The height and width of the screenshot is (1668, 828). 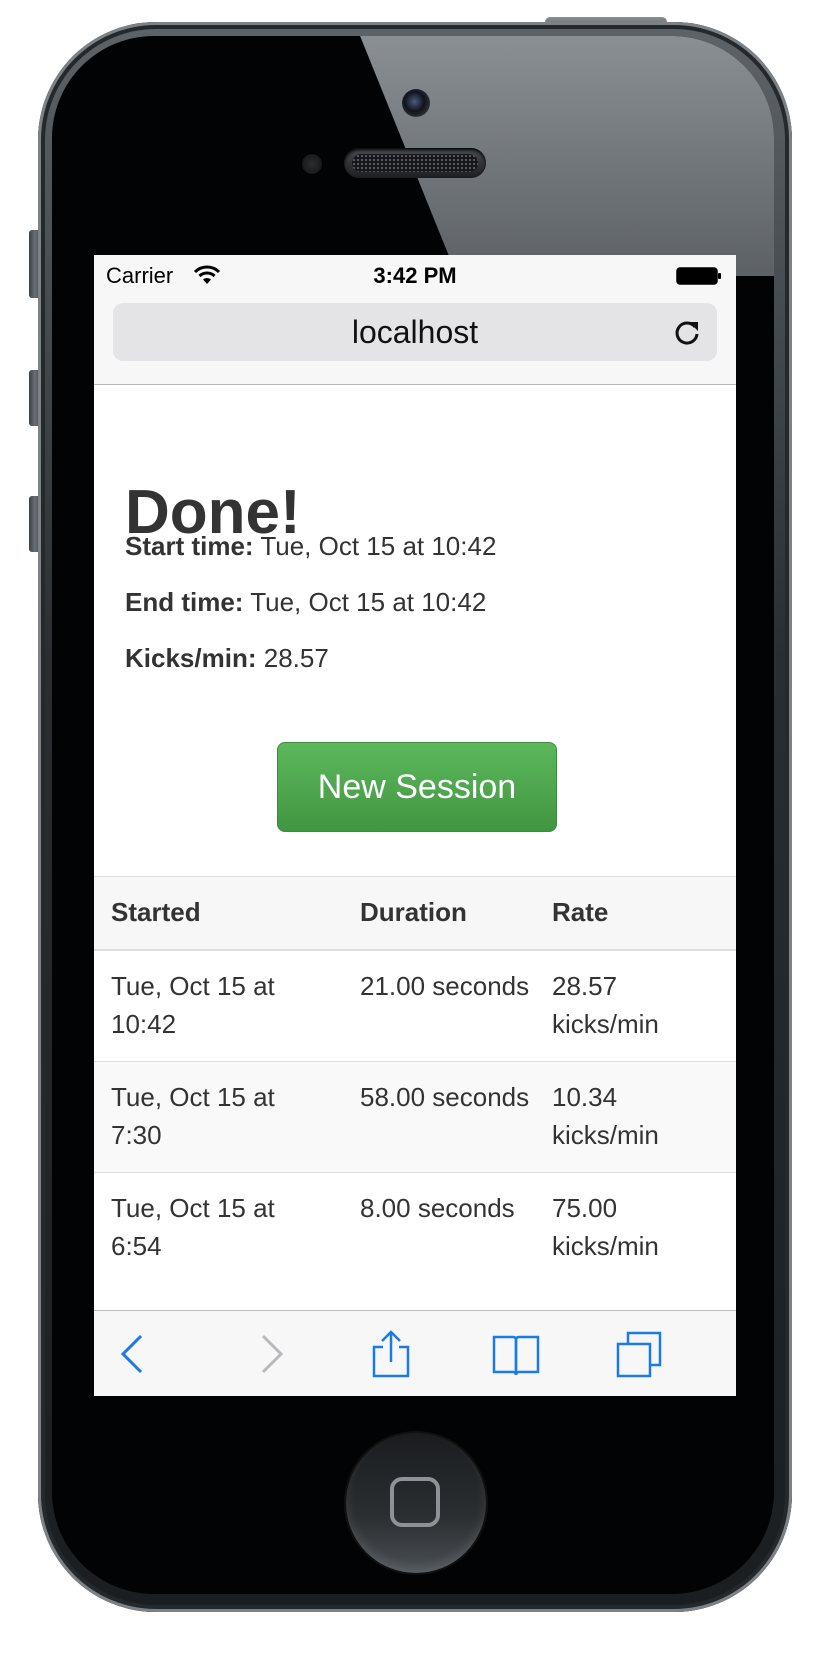 I want to click on end-time-label: End time:, so click(x=184, y=602).